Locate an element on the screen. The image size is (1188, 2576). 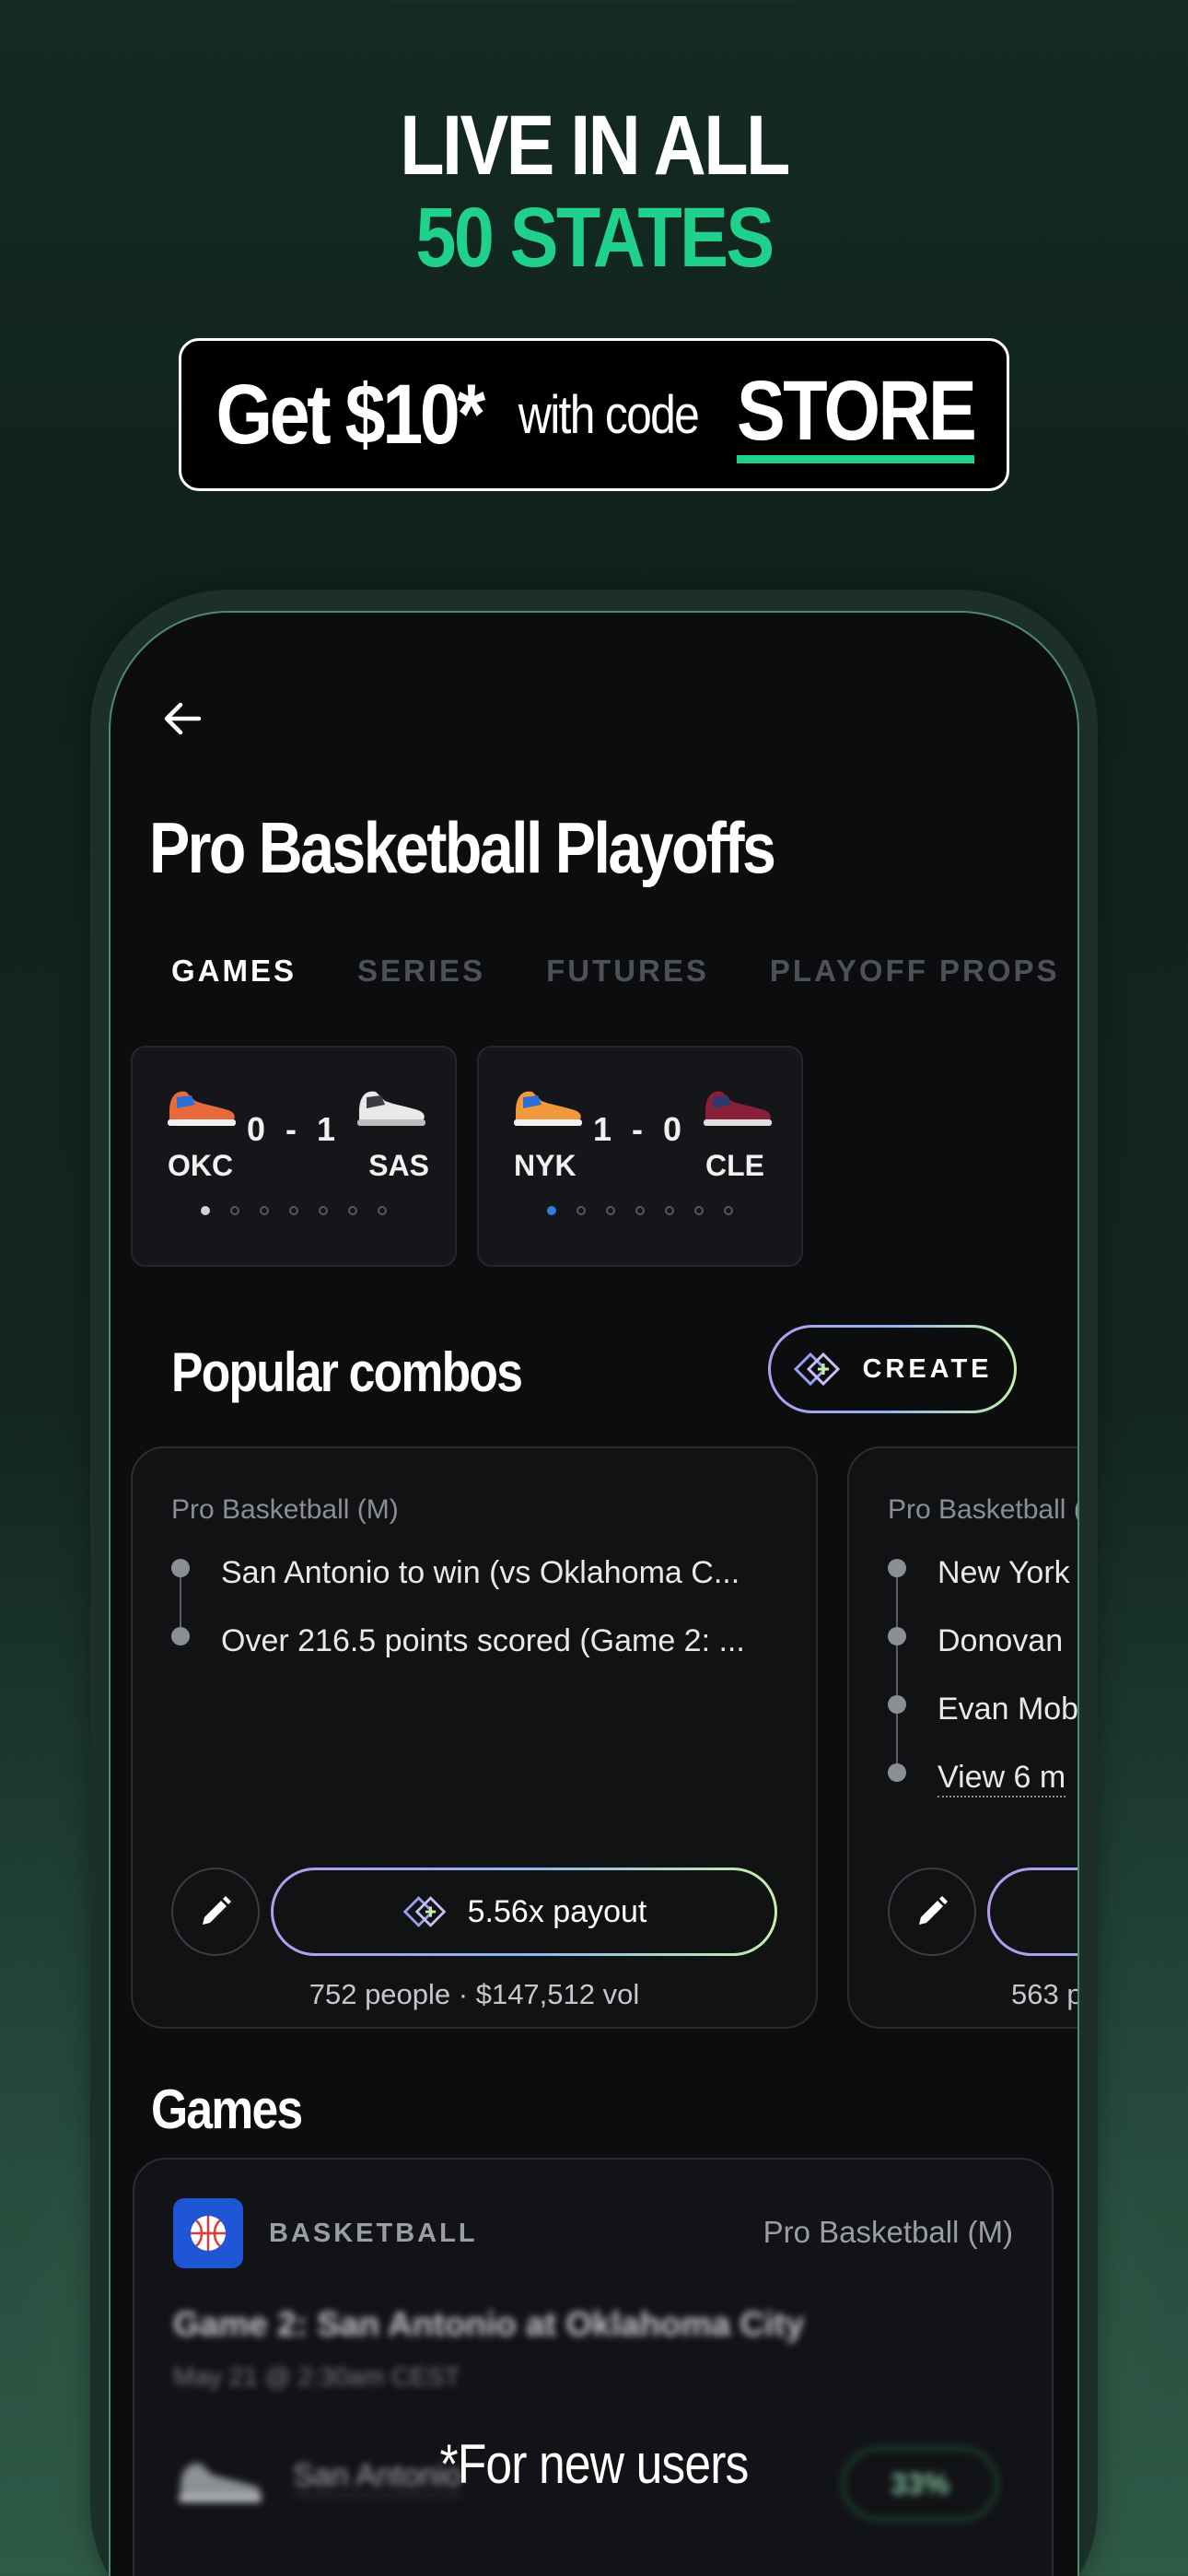
series-score: 0 - 1 is located at coordinates (294, 1129).